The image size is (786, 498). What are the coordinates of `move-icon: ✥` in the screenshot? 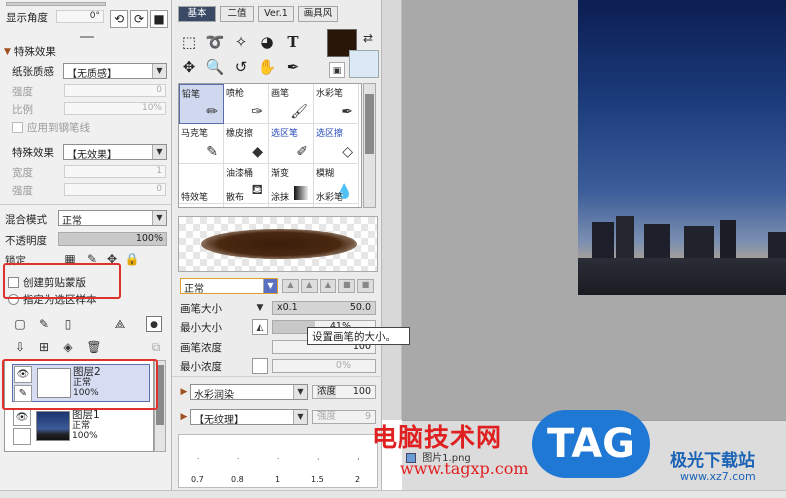 It's located at (189, 67).